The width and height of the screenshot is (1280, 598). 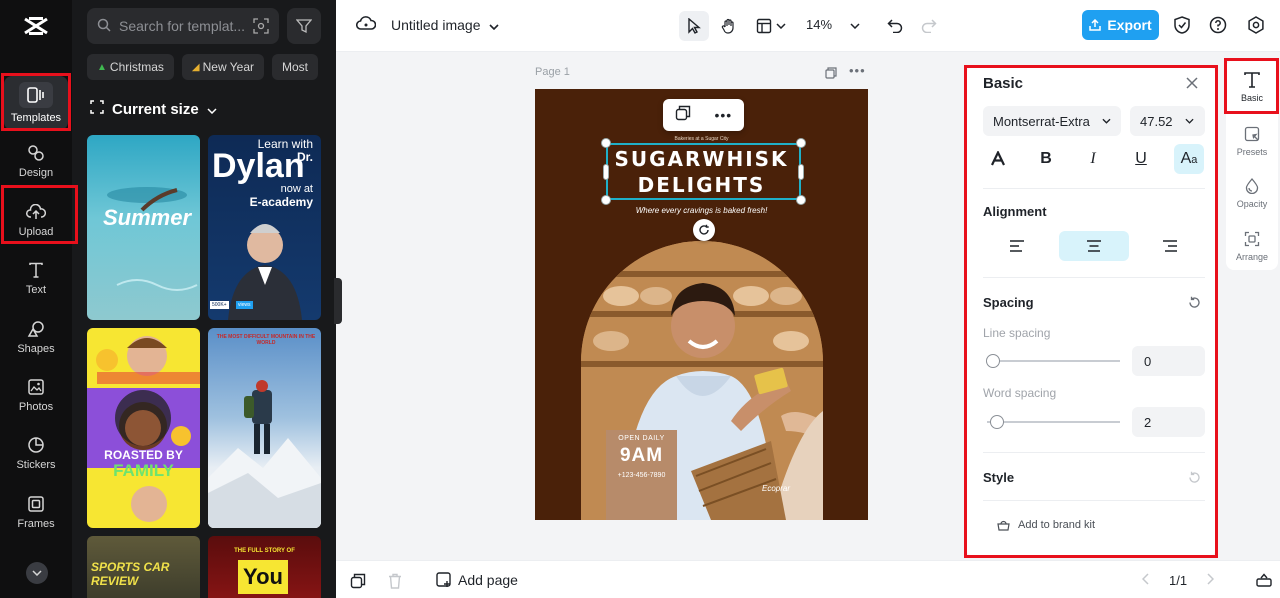 I want to click on tab-arrange: Arrange, so click(x=1252, y=245).